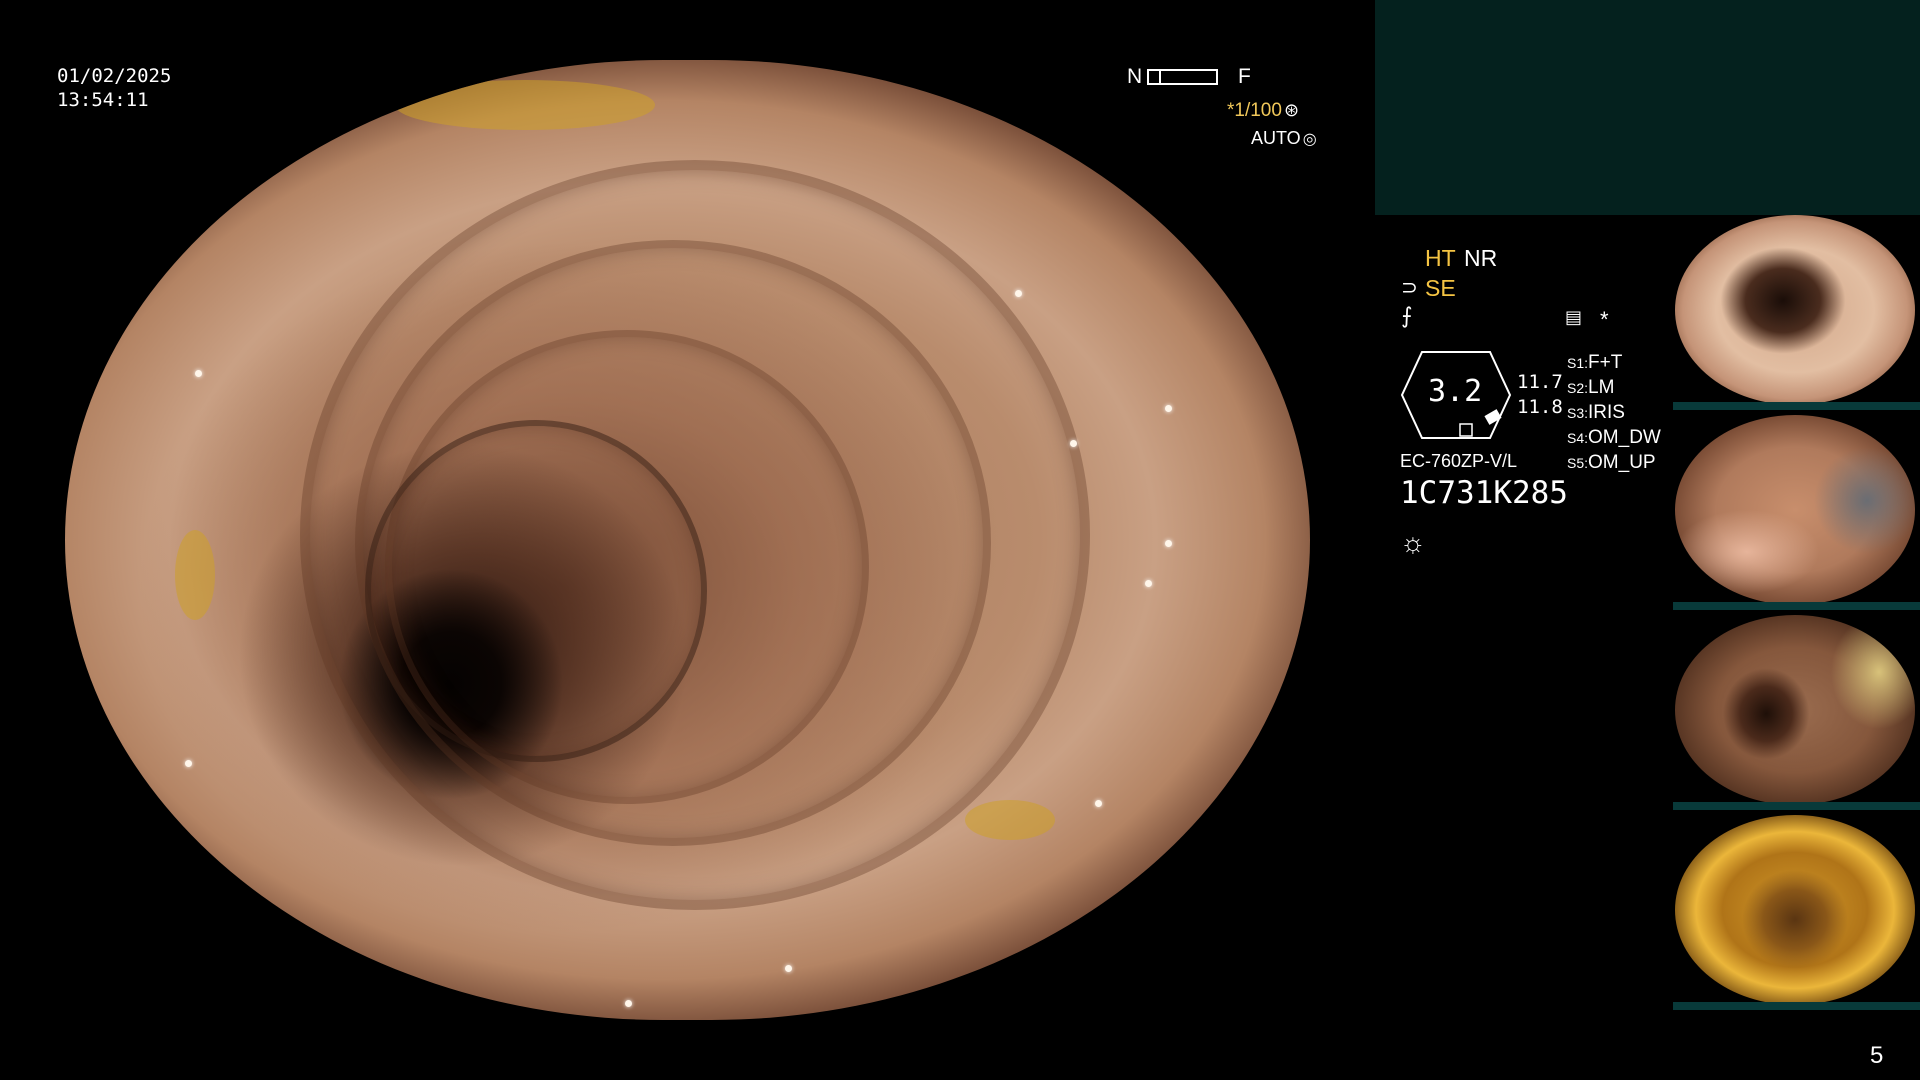 This screenshot has height=1080, width=1920. What do you see at coordinates (114, 76) in the screenshot?
I see `date-text: 01/02/2025` at bounding box center [114, 76].